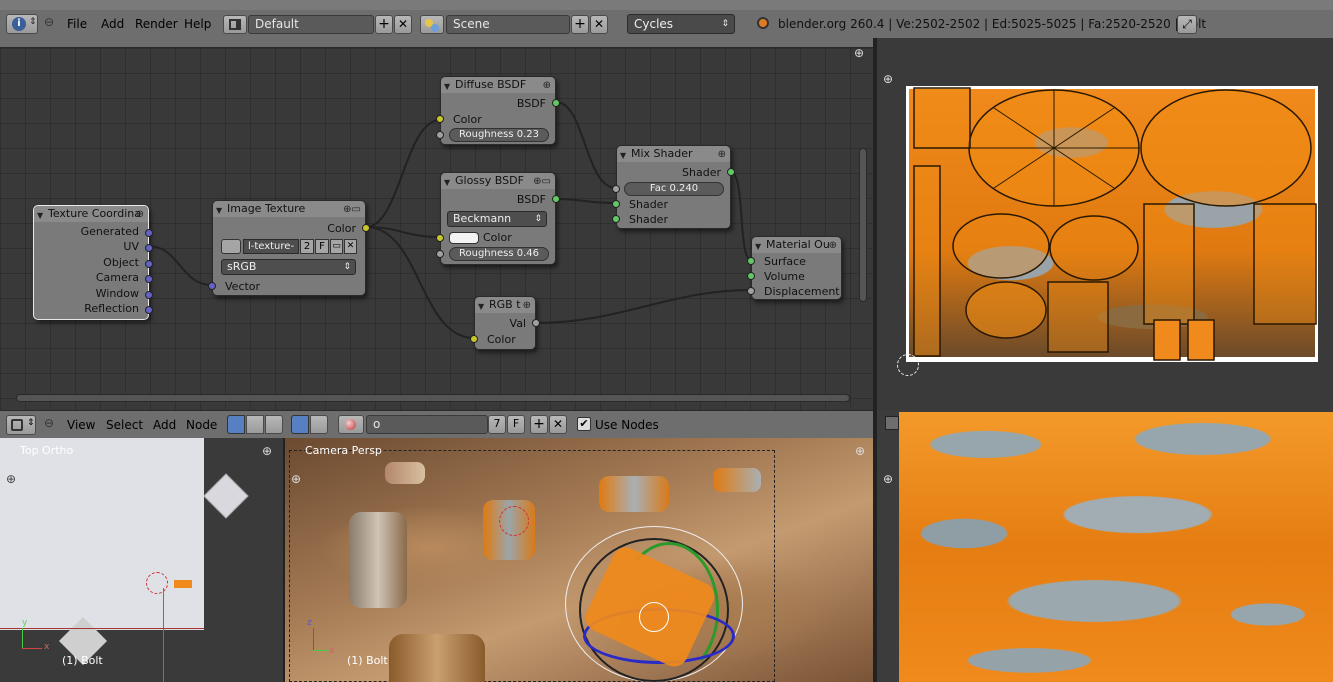 The width and height of the screenshot is (1333, 682). Describe the element at coordinates (1104, 546) in the screenshot. I see `image-editor: ⊕` at that location.